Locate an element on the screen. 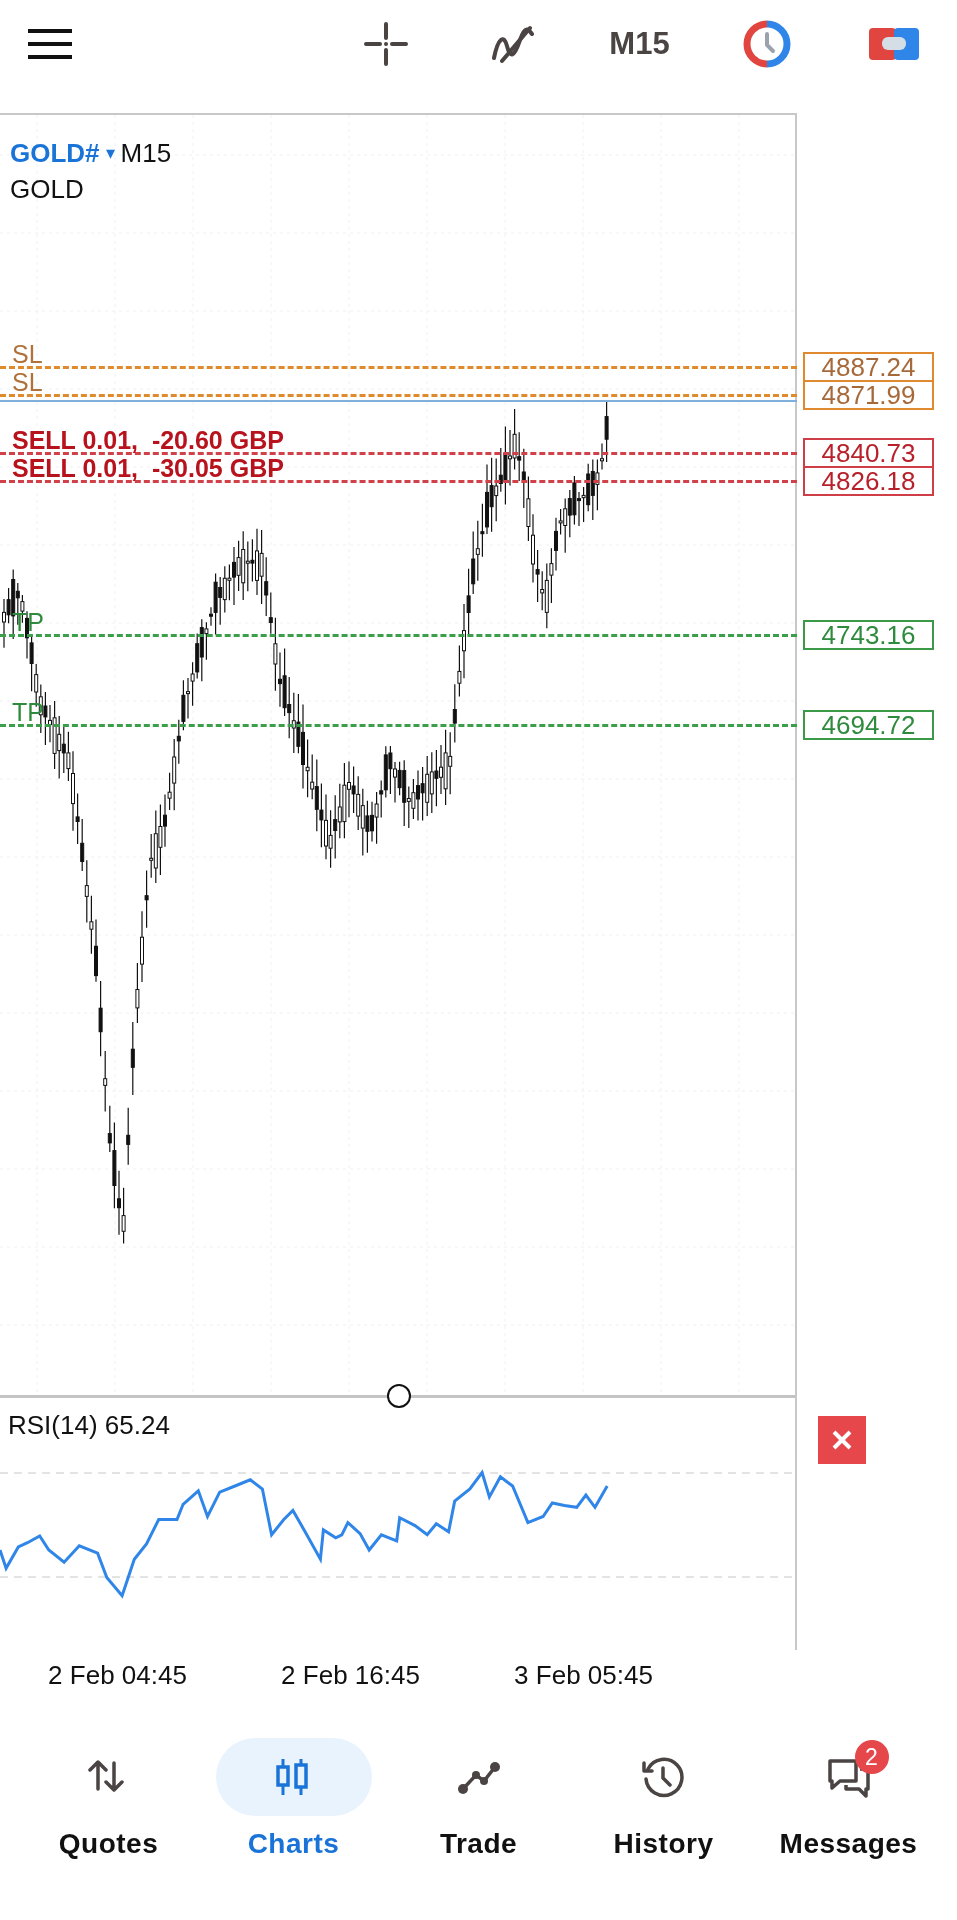 Image resolution: width=957 pixels, height=1920 pixels. order-label: SELL 0.01, -30.05 GBP is located at coordinates (148, 468).